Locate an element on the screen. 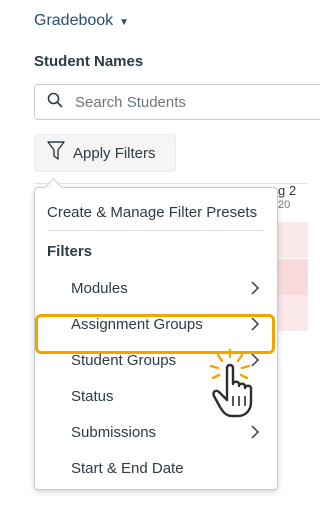 This screenshot has height=520, width=320. apply-filters-label: Apply Filters is located at coordinates (114, 153).